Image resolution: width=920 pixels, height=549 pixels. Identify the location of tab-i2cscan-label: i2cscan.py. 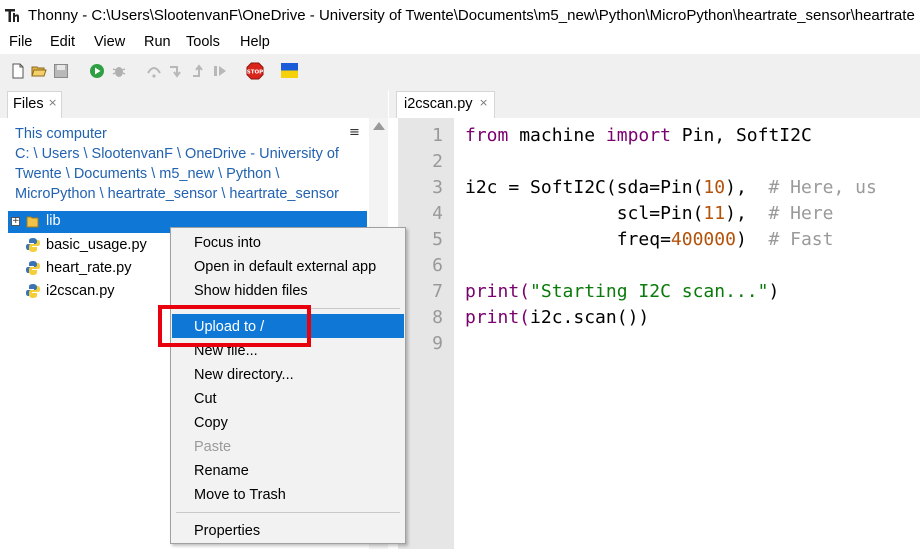
(438, 104).